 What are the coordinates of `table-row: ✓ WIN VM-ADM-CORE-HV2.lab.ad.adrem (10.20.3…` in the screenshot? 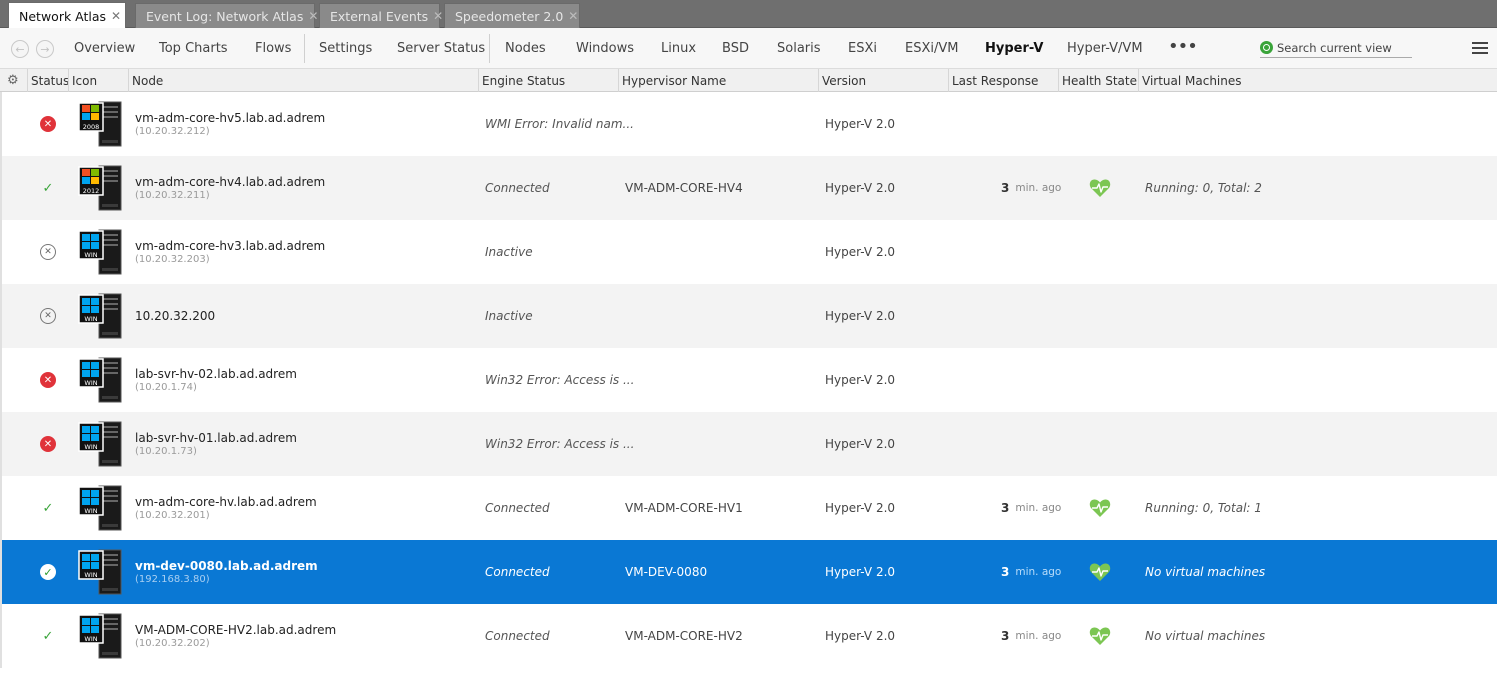 It's located at (748, 636).